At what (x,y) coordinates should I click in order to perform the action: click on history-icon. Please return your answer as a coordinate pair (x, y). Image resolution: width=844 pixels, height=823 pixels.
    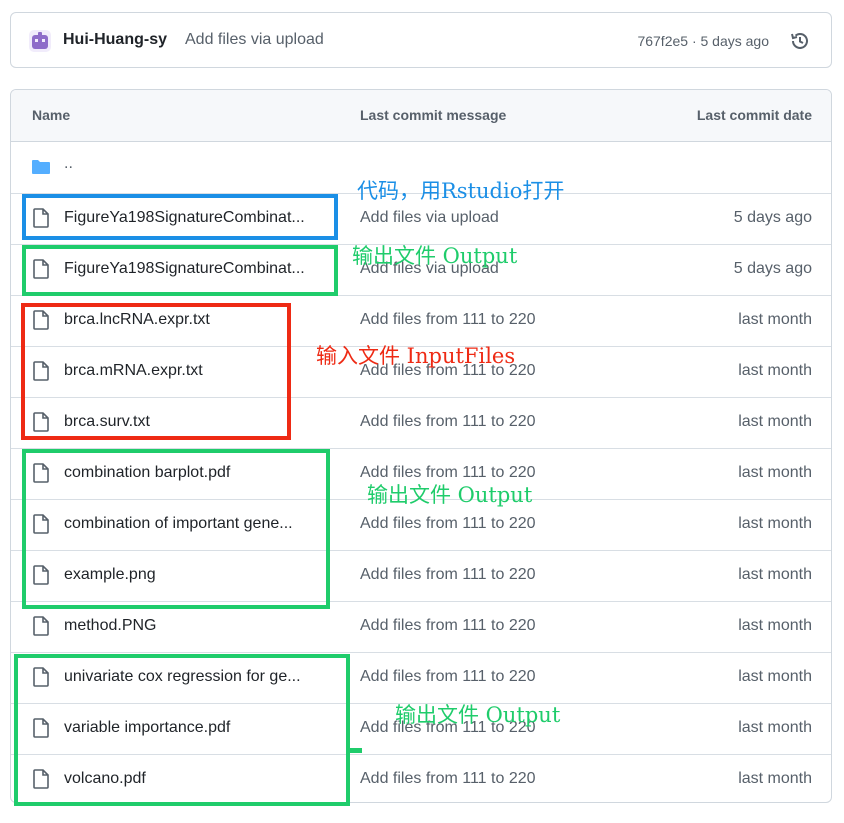
    Looking at the image, I should click on (800, 41).